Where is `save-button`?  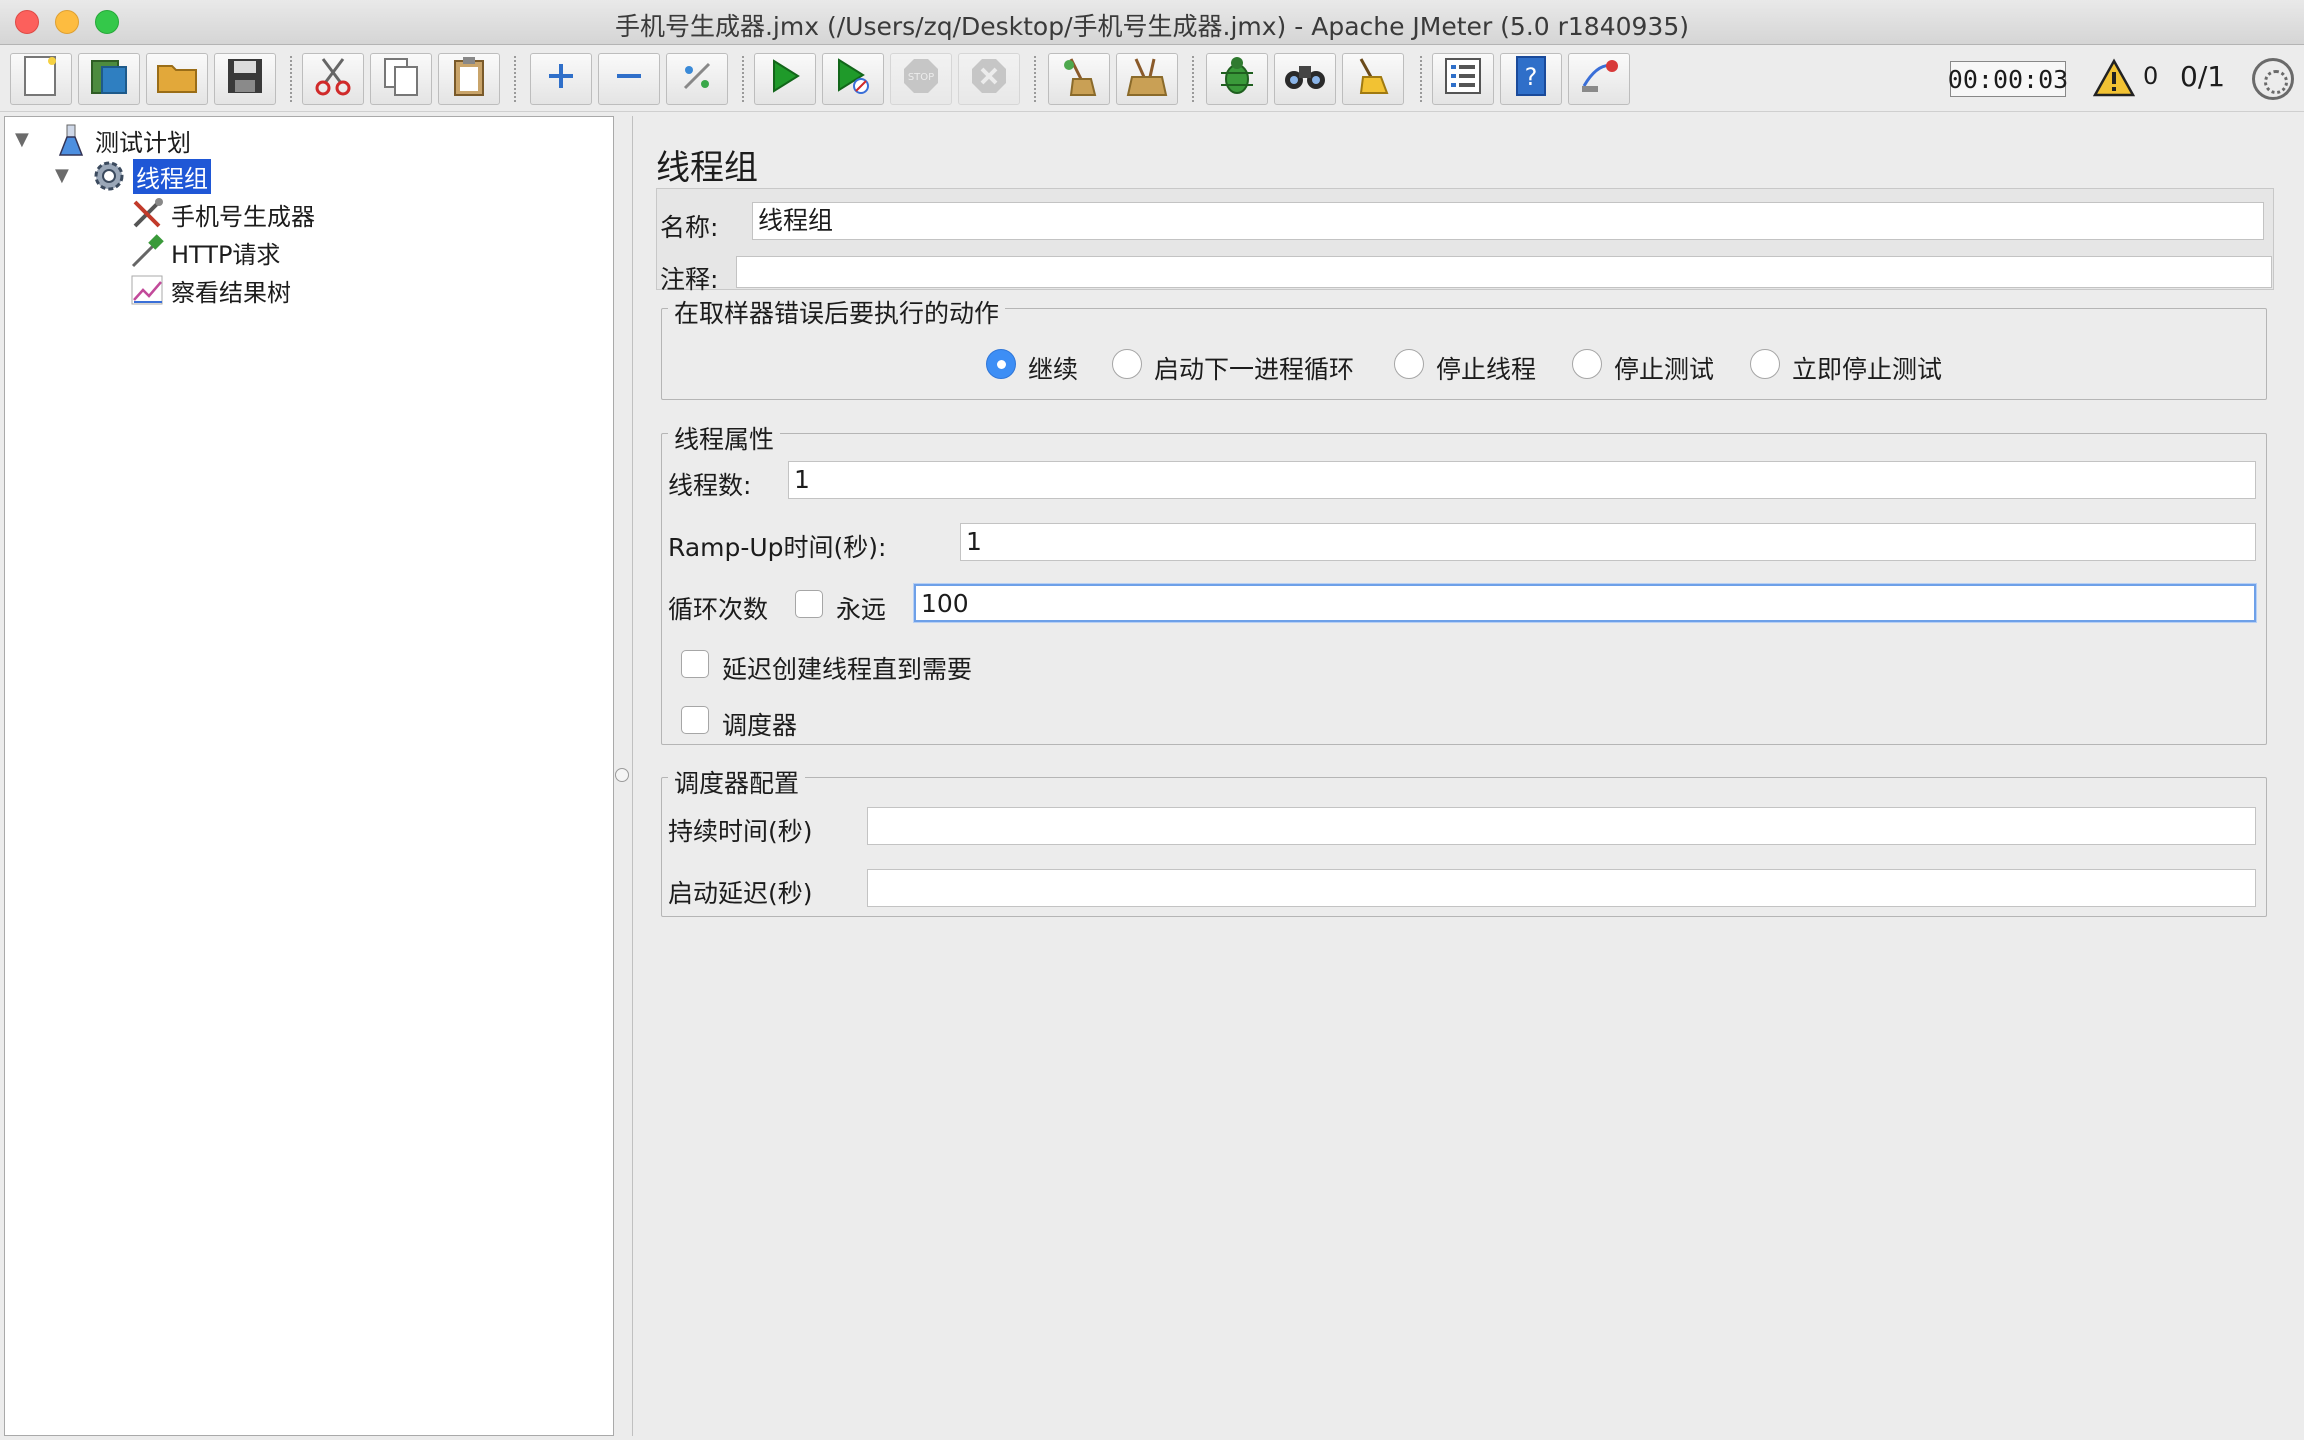 save-button is located at coordinates (245, 79).